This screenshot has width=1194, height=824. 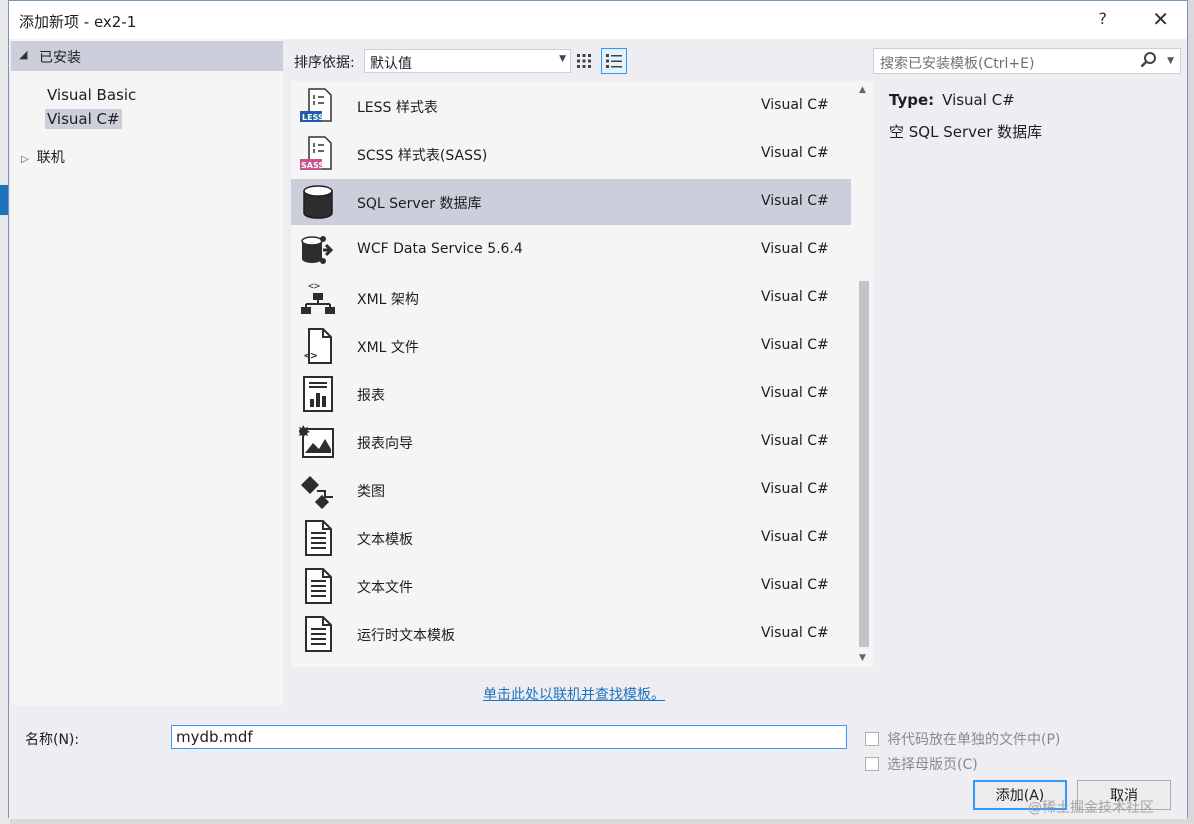 What do you see at coordinates (571, 394) in the screenshot?
I see `template-row: 报表 Visual C#` at bounding box center [571, 394].